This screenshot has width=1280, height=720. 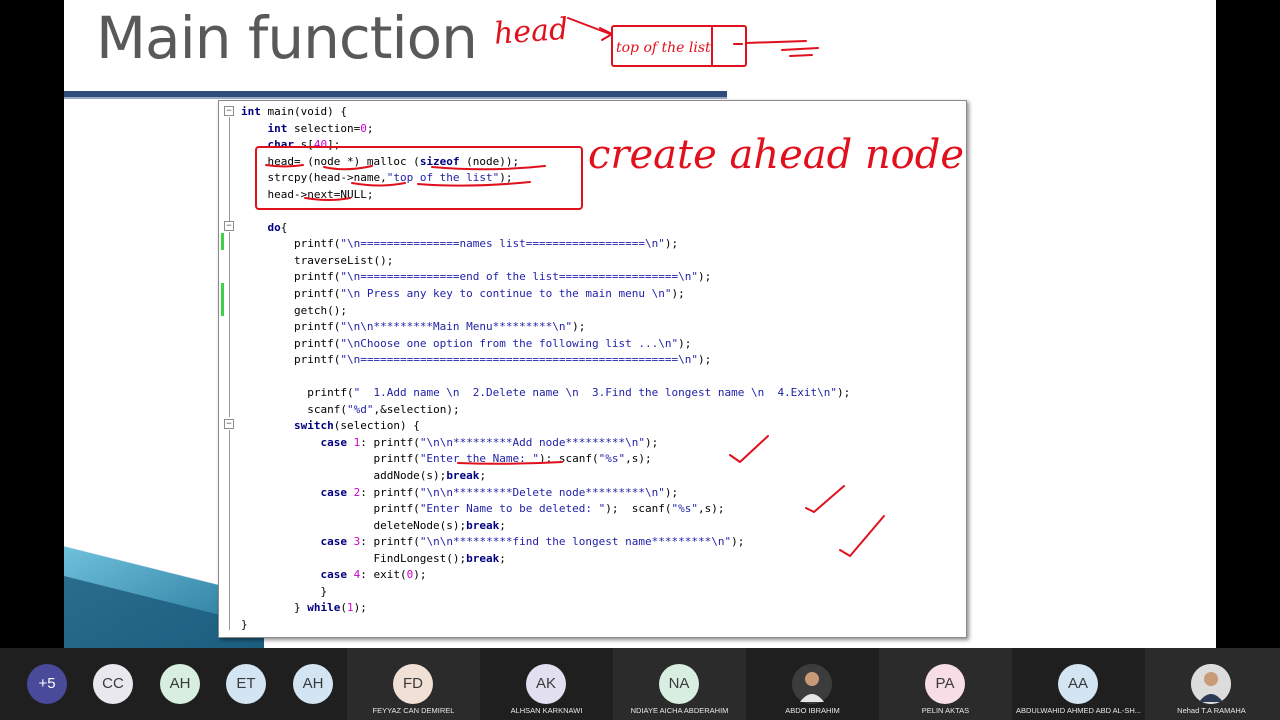 What do you see at coordinates (246, 684) in the screenshot?
I see `participant-avatar: ET` at bounding box center [246, 684].